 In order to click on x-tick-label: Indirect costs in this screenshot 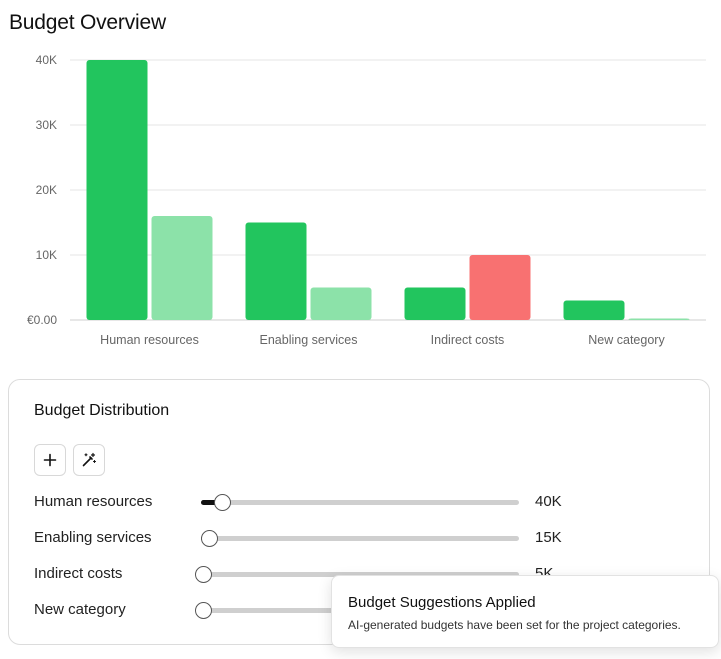, I will do `click(468, 340)`.